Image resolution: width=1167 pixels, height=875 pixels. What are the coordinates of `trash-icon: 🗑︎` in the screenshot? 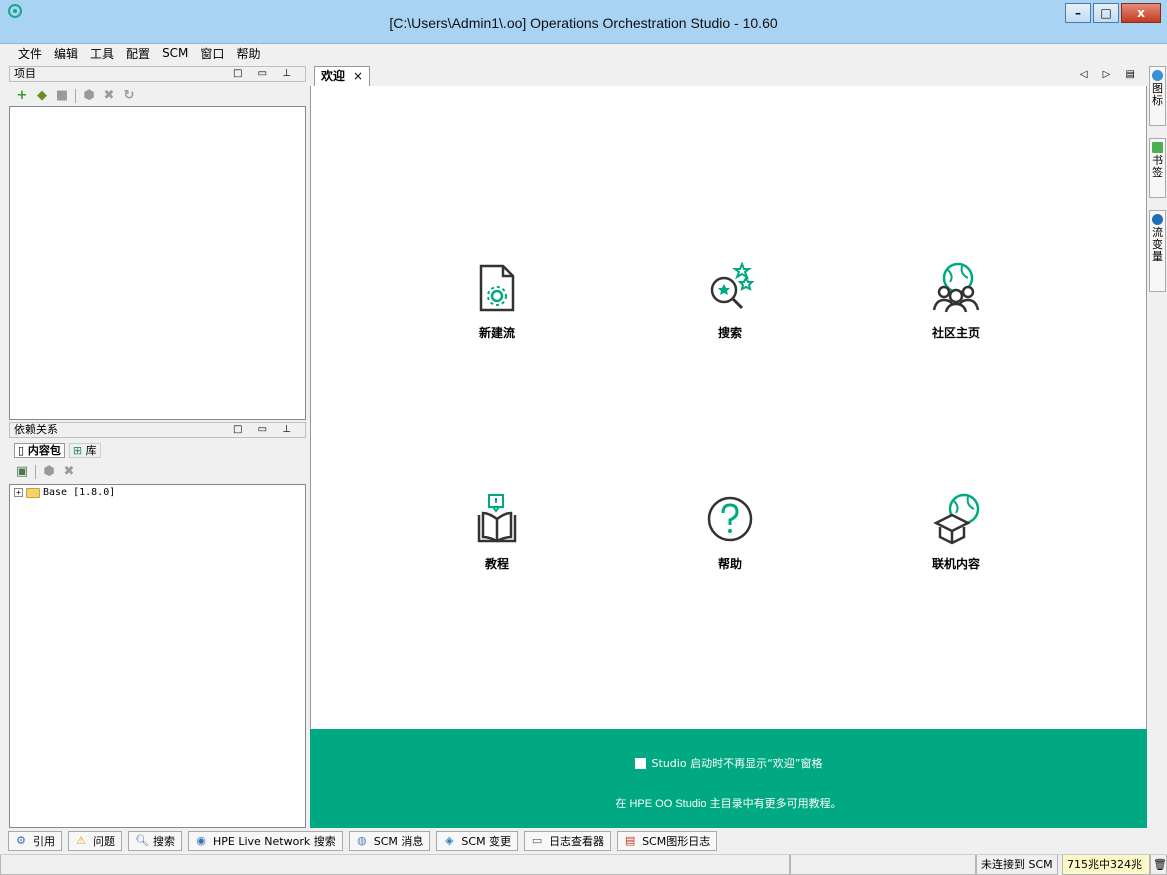 It's located at (1158, 865).